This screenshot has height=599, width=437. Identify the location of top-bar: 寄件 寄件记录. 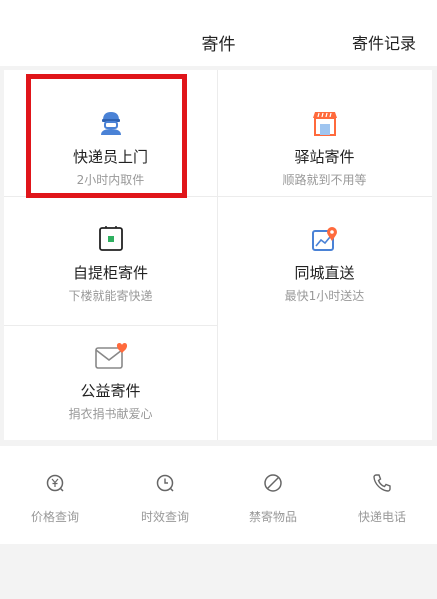
(218, 33).